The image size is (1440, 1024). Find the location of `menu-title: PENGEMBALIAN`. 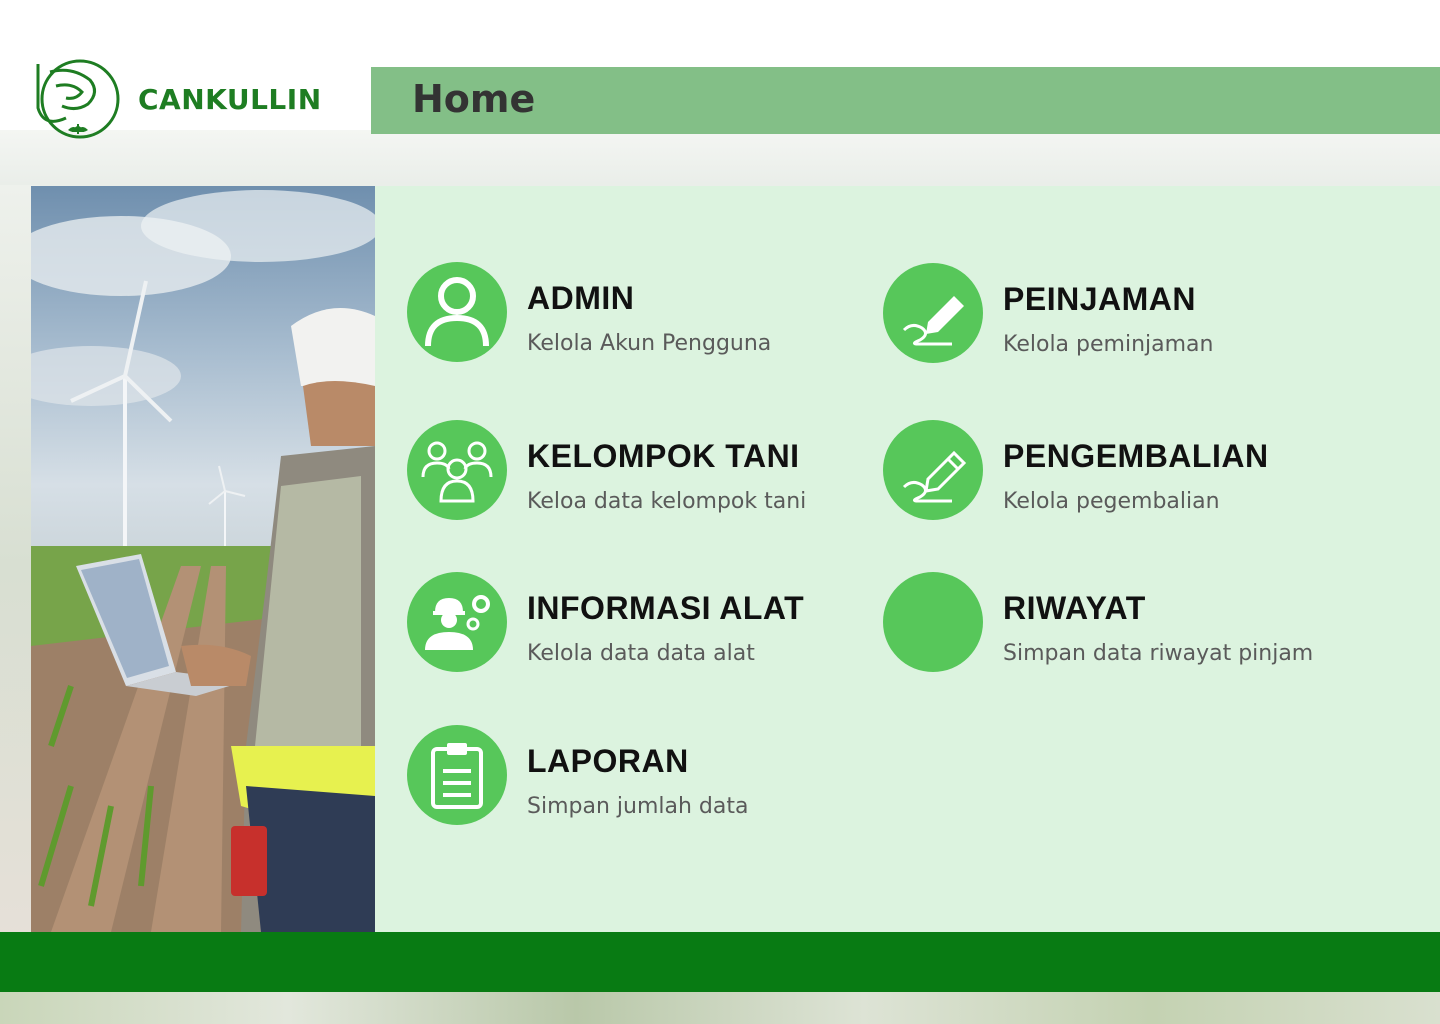

menu-title: PENGEMBALIAN is located at coordinates (1136, 456).